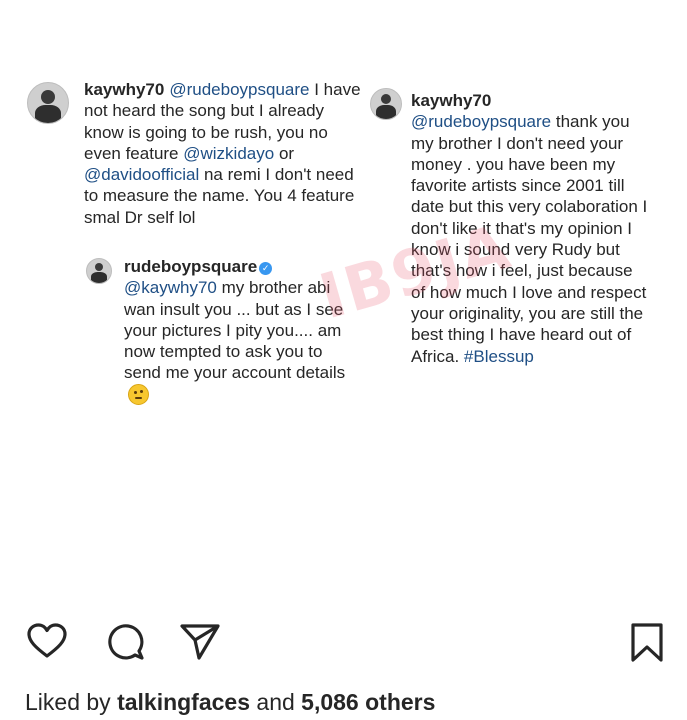 This screenshot has height=720, width=687. I want to click on verified-badge-icon: ✓, so click(266, 268).